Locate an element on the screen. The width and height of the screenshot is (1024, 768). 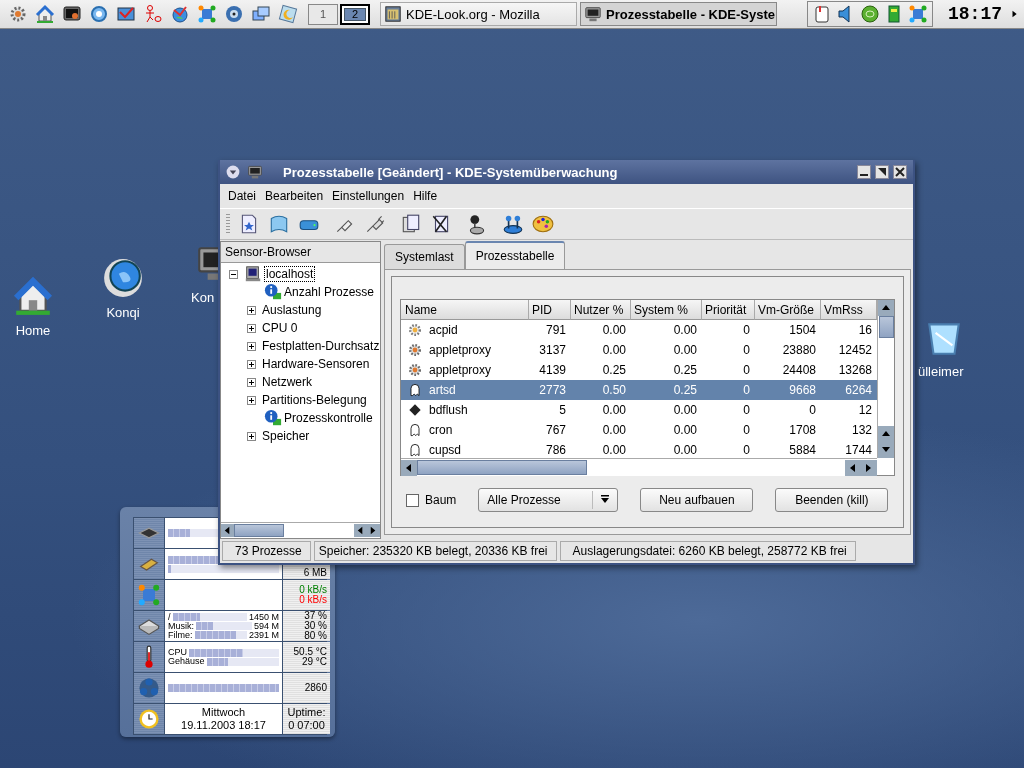
ball-icon is located at coordinates (870, 14).